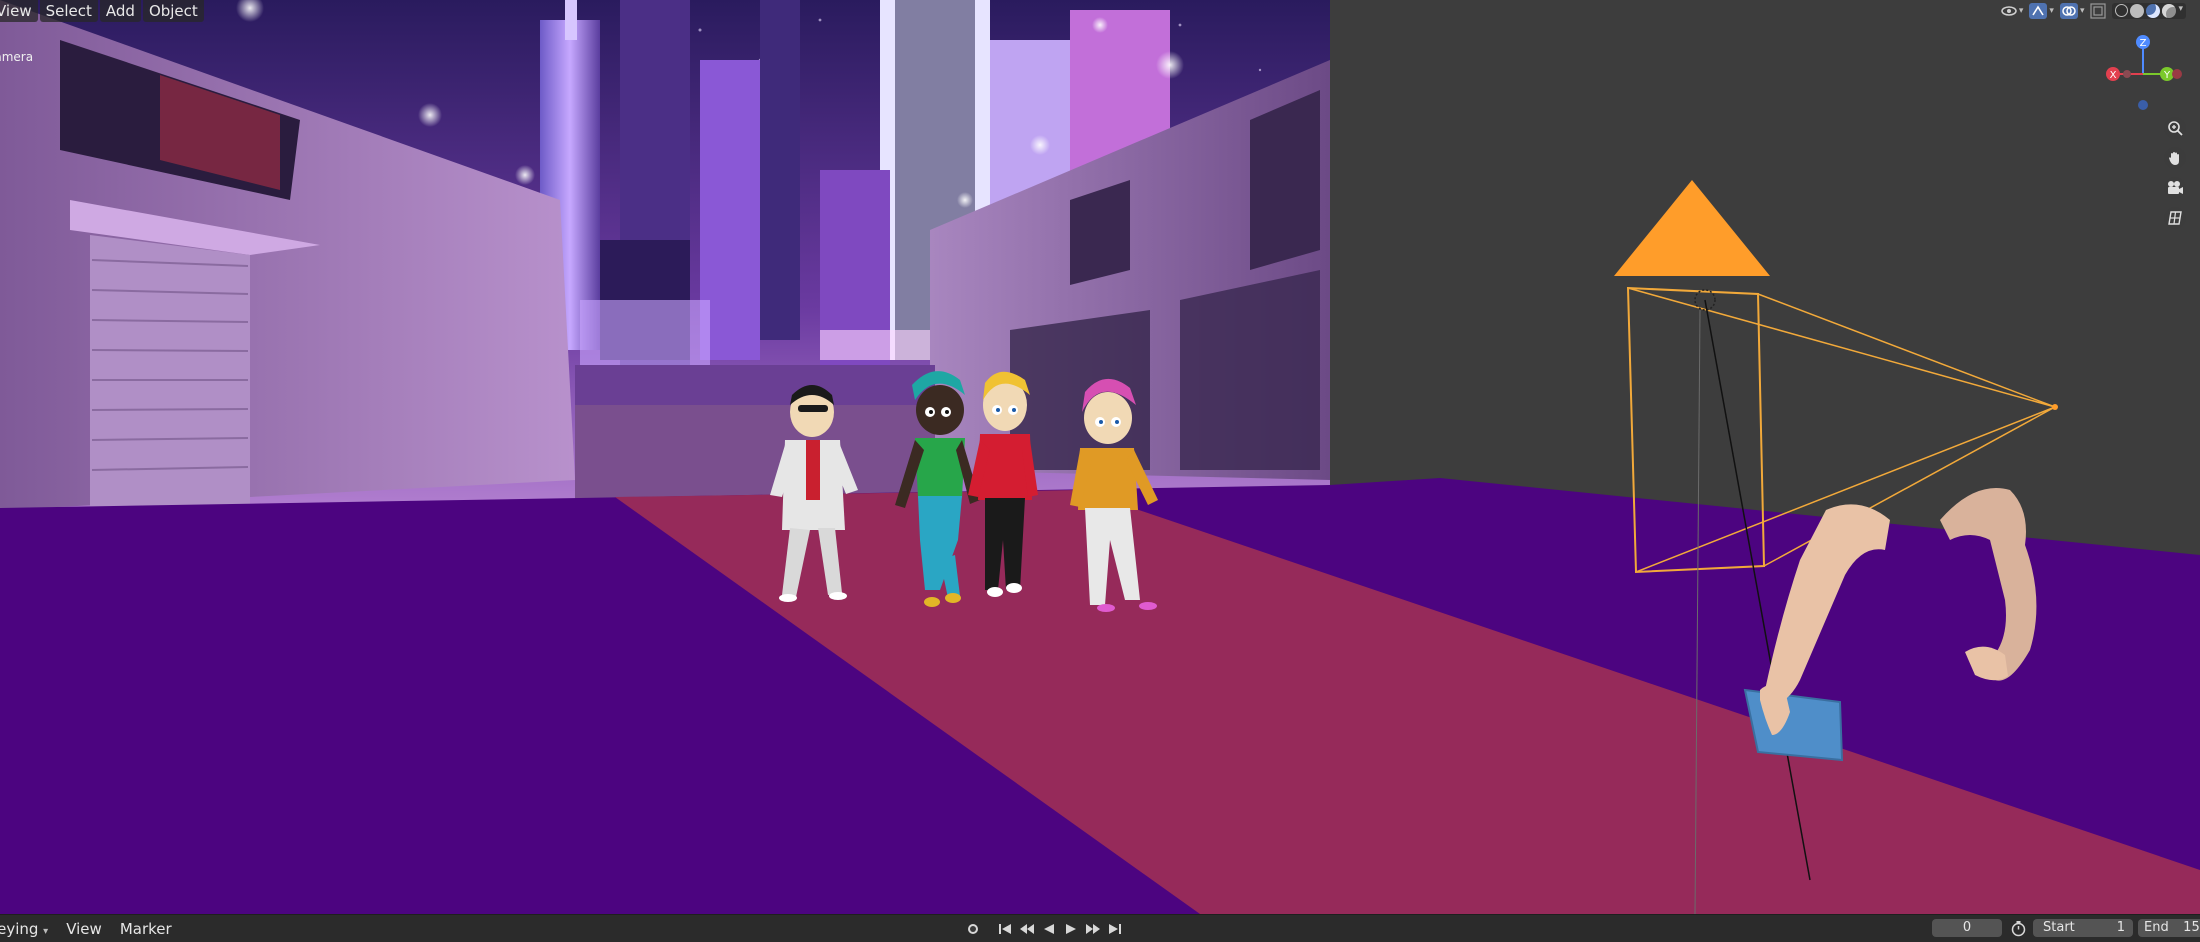 Image resolution: width=2200 pixels, height=942 pixels. Describe the element at coordinates (1027, 929) in the screenshot. I see `prev-keyframe-icon` at that location.